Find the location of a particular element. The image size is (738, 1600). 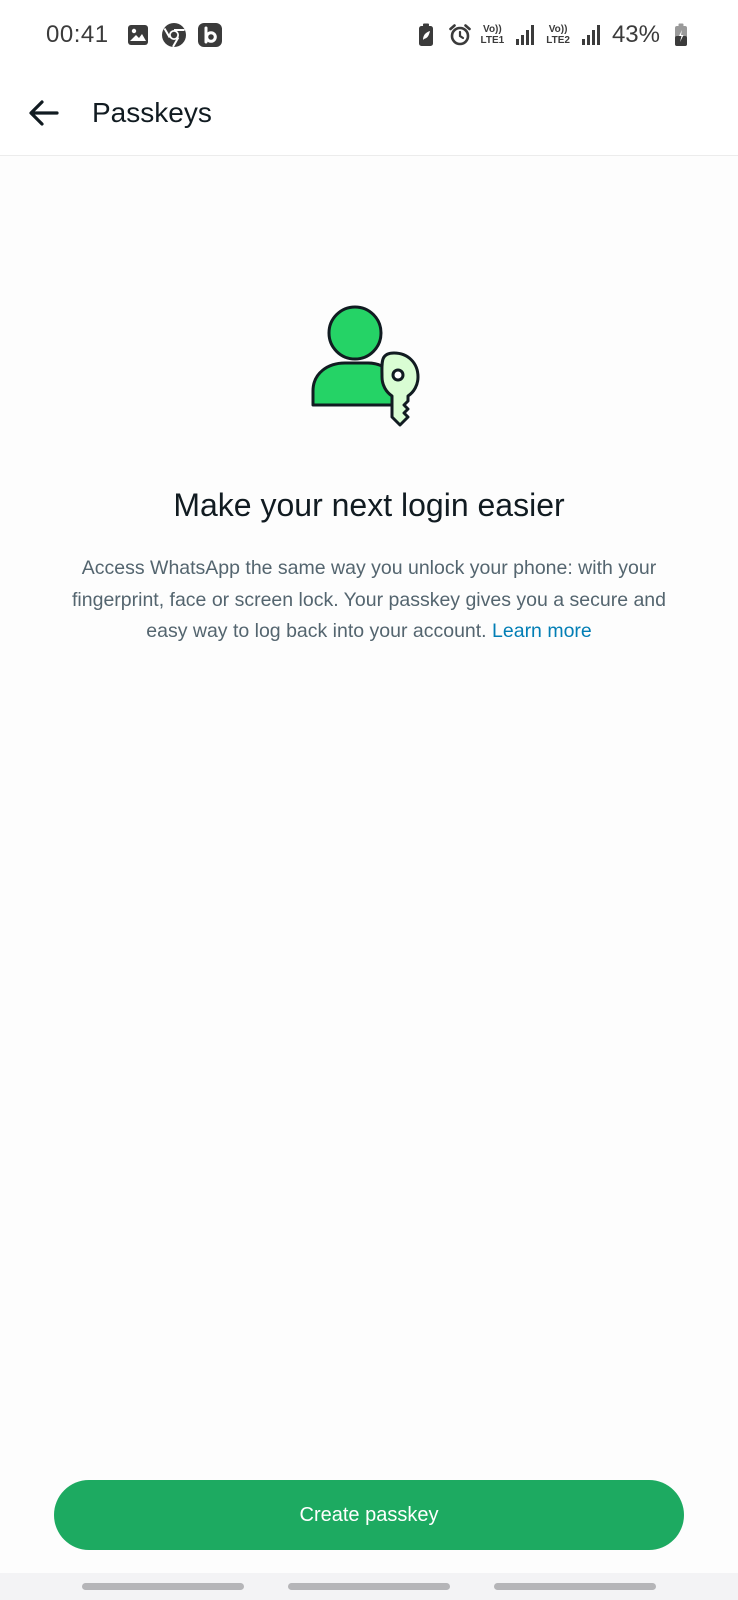

app-bar: Passkeys is located at coordinates (369, 113).